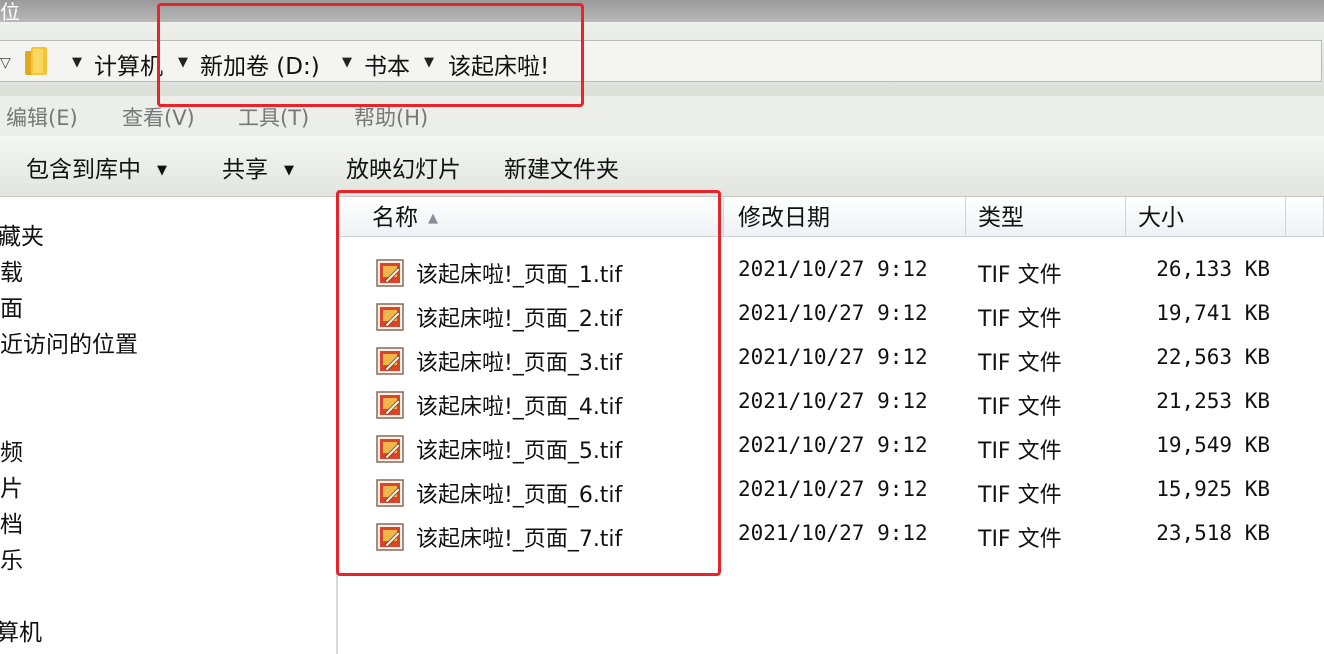 The width and height of the screenshot is (1324, 654). What do you see at coordinates (1206, 217) in the screenshot?
I see `column-header-size: 大小` at bounding box center [1206, 217].